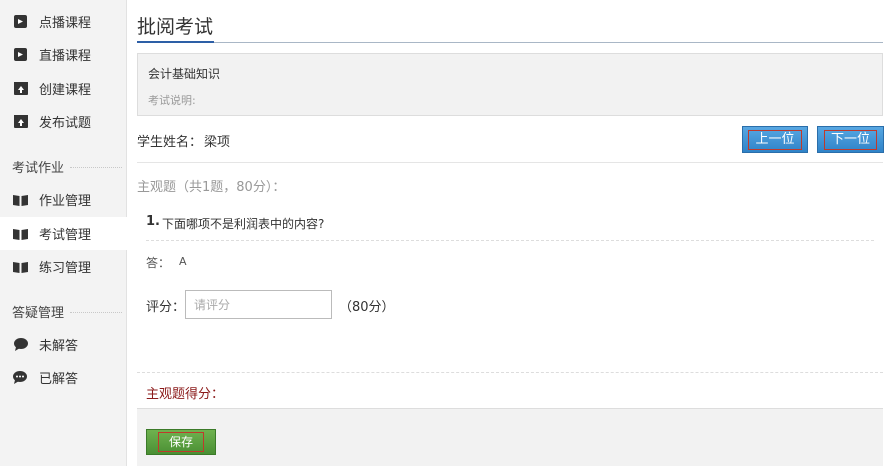  Describe the element at coordinates (175, 27) in the screenshot. I see `page-title: 批阅考试` at that location.